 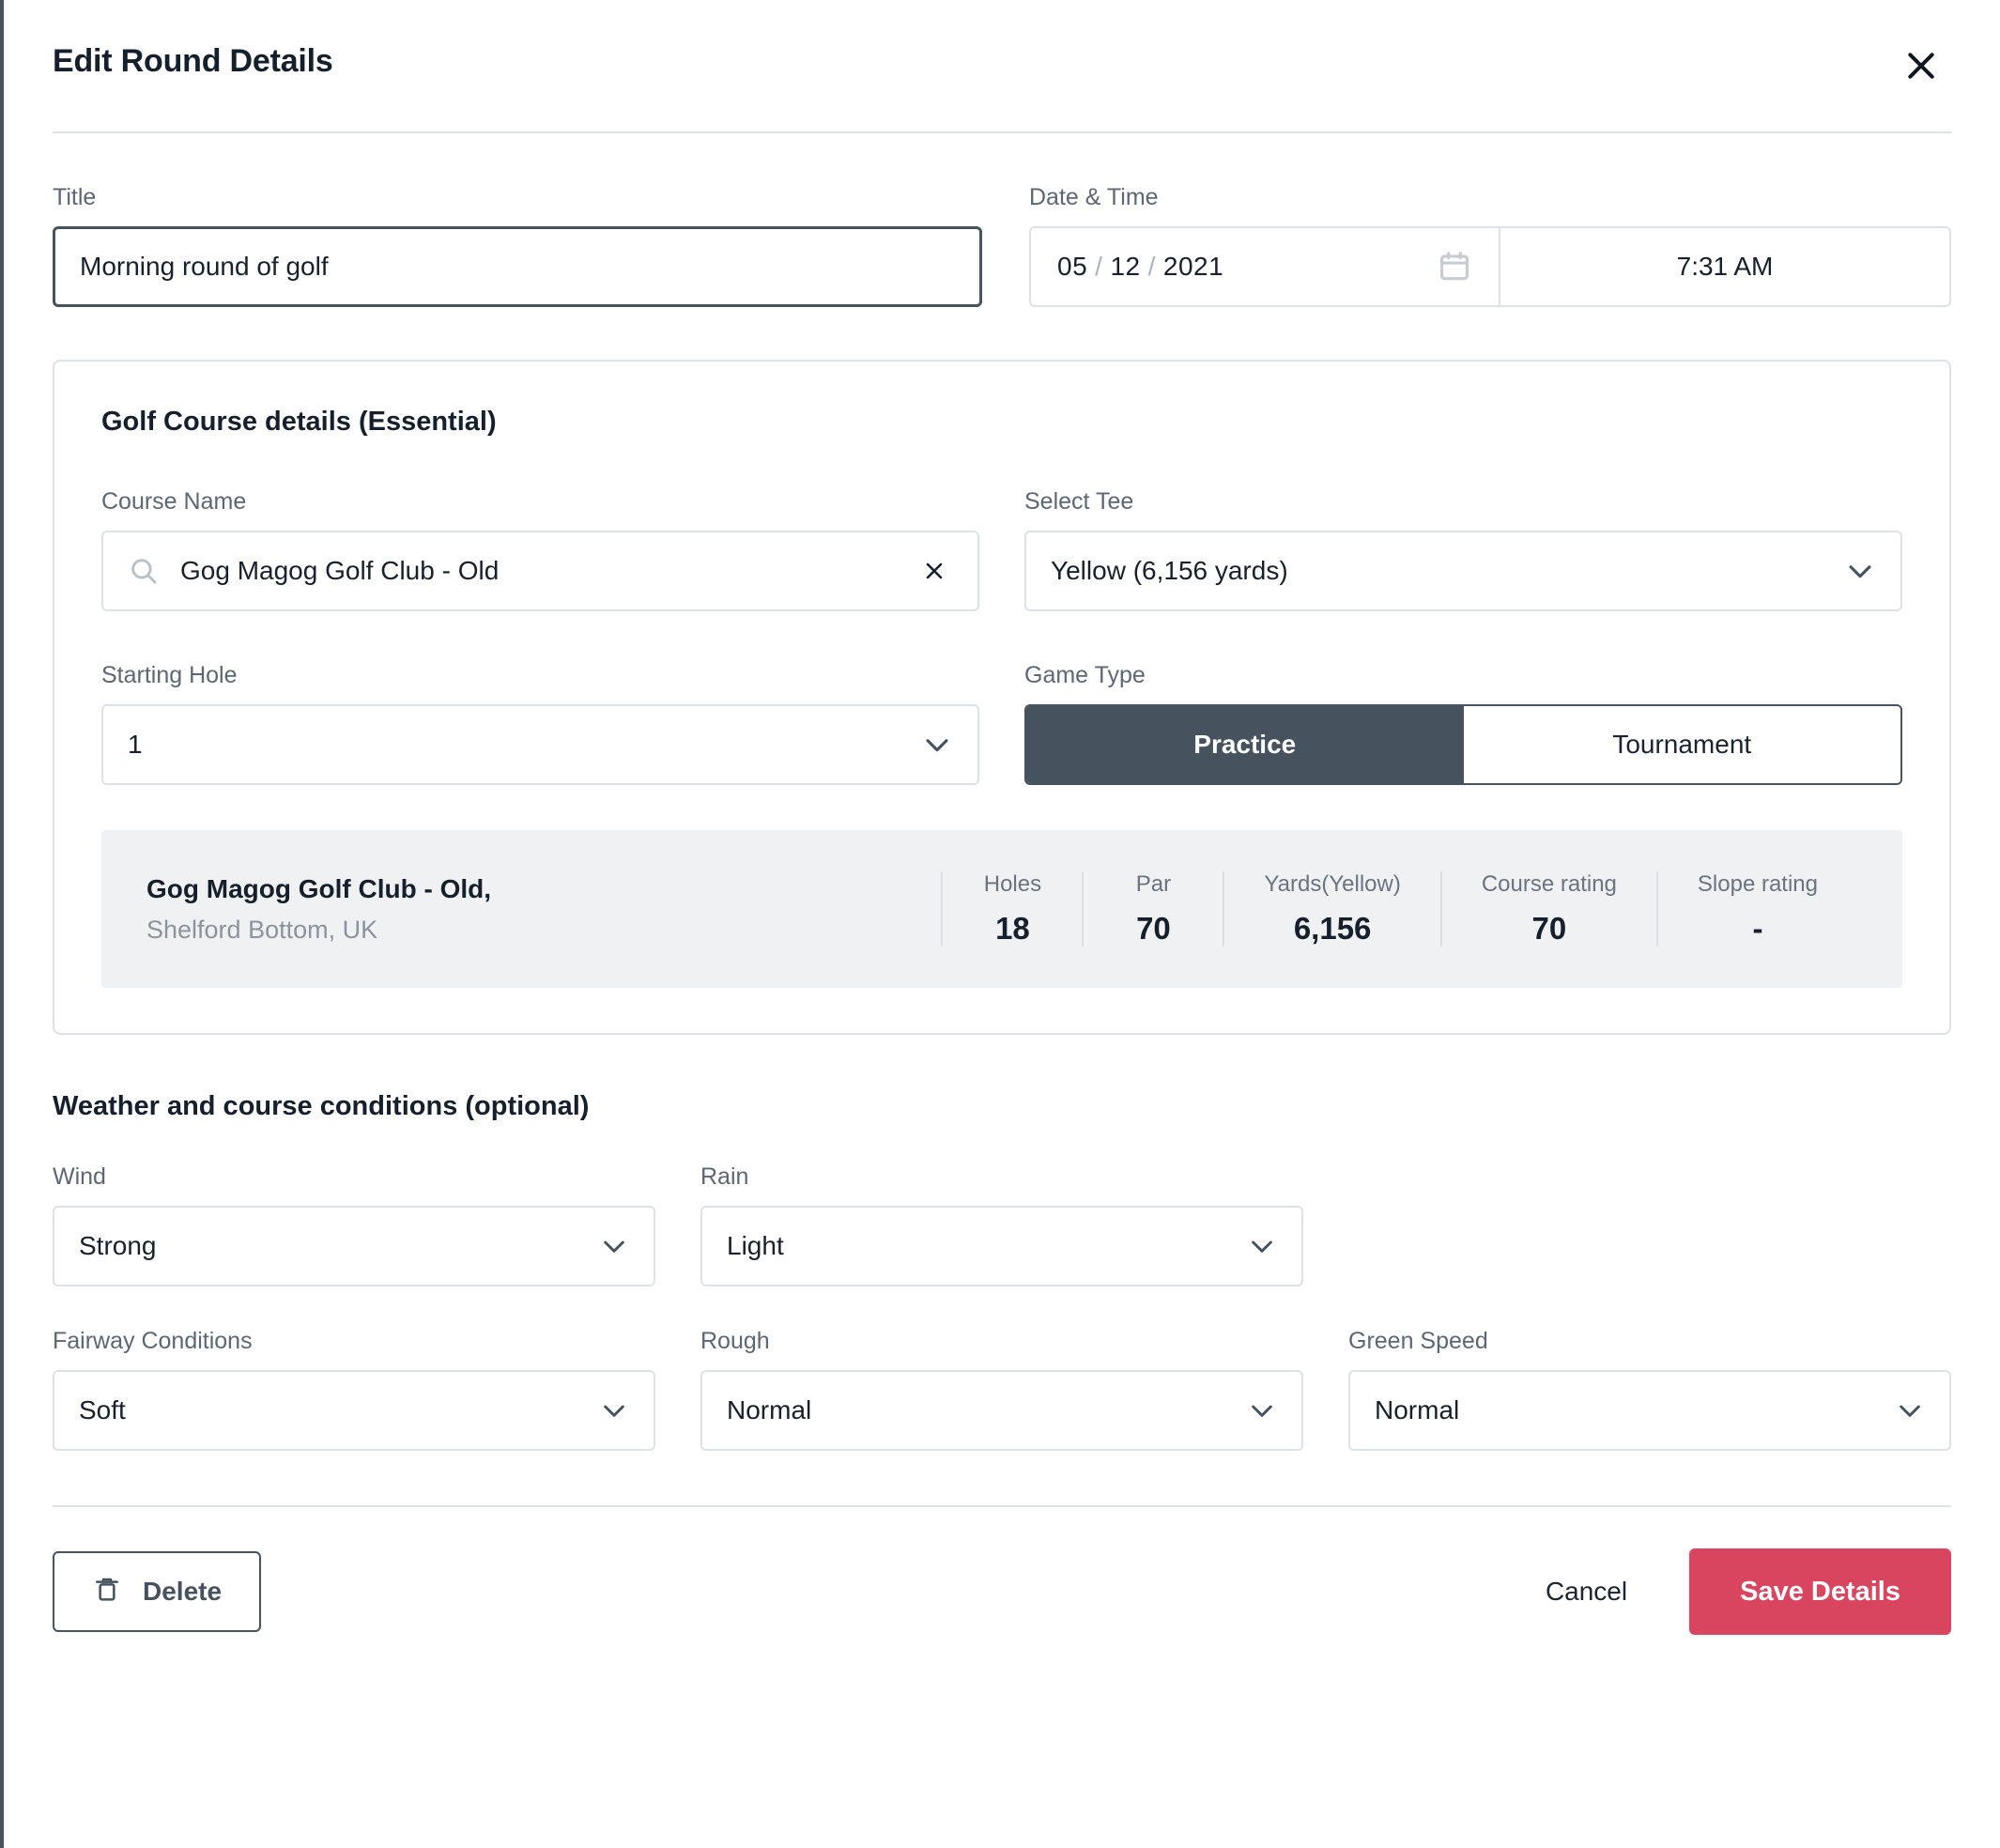 What do you see at coordinates (1332, 928) in the screenshot?
I see `stat-yards-value: 6,156` at bounding box center [1332, 928].